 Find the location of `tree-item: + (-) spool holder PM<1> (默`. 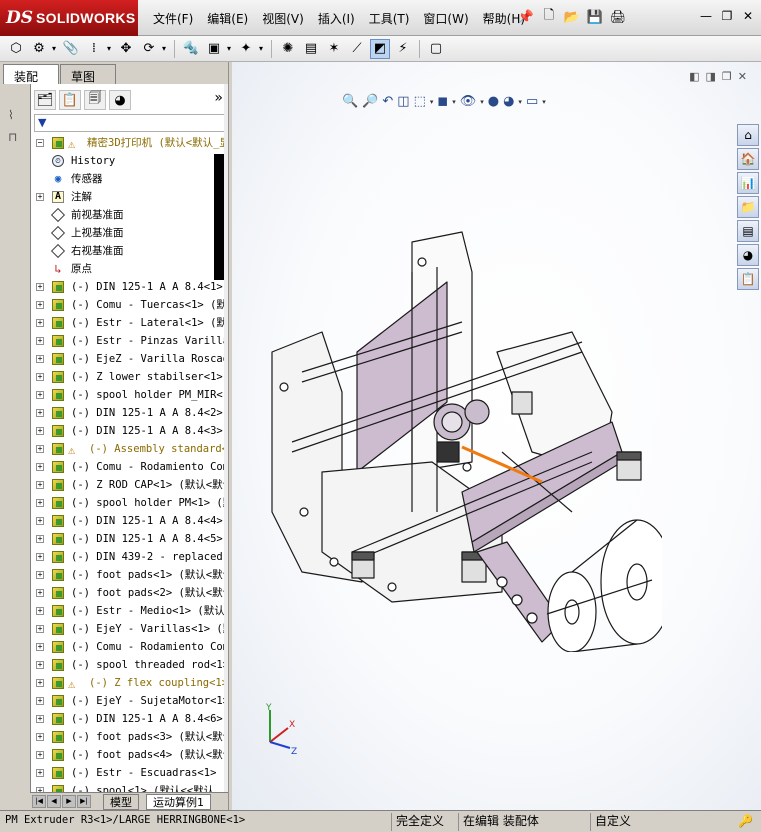

tree-item: + (-) spool holder PM<1> (默 is located at coordinates (129, 503).